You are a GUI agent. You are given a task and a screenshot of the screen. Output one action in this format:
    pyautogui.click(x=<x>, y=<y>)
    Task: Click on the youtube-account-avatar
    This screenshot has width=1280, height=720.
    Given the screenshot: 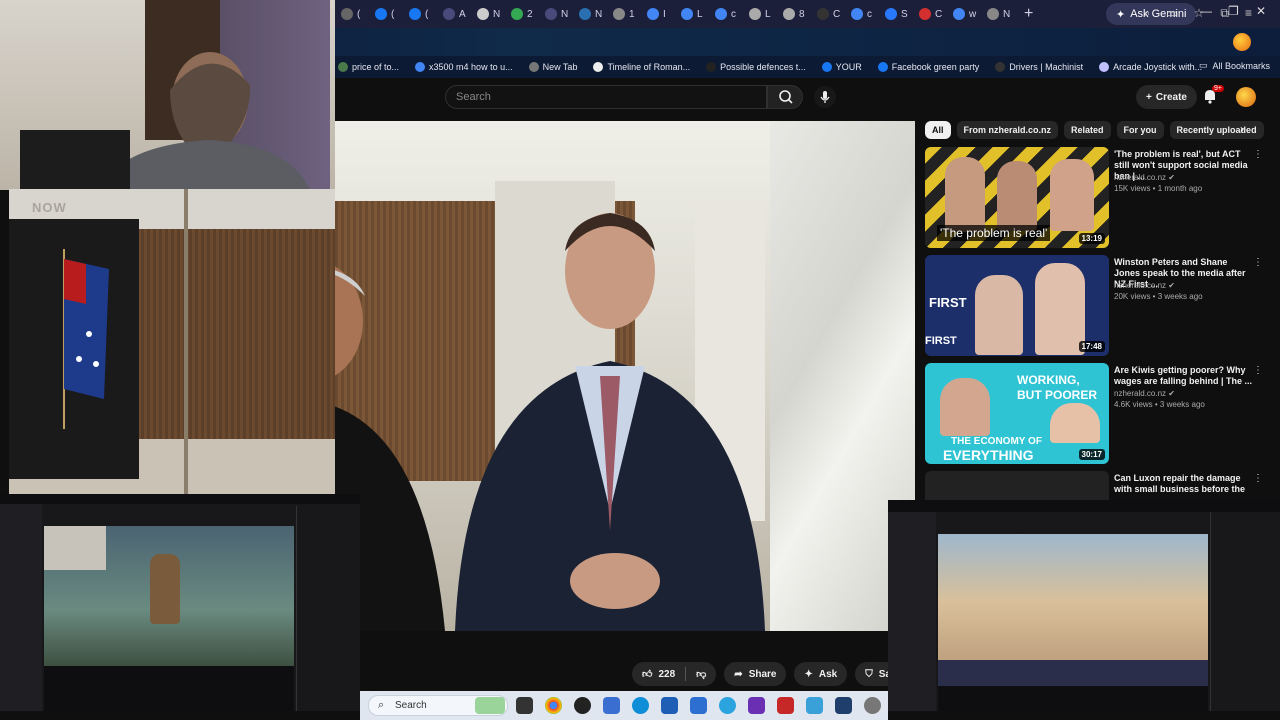 What is the action you would take?
    pyautogui.click(x=1246, y=97)
    